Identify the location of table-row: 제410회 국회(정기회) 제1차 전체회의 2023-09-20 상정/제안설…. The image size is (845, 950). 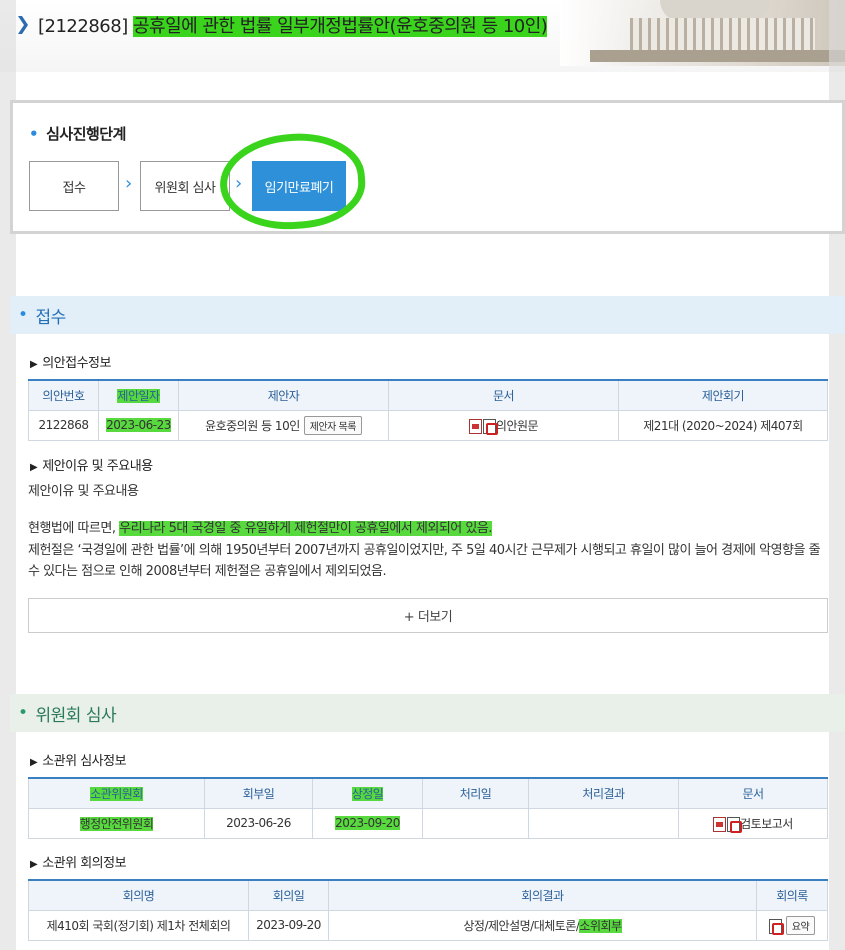
(428, 925).